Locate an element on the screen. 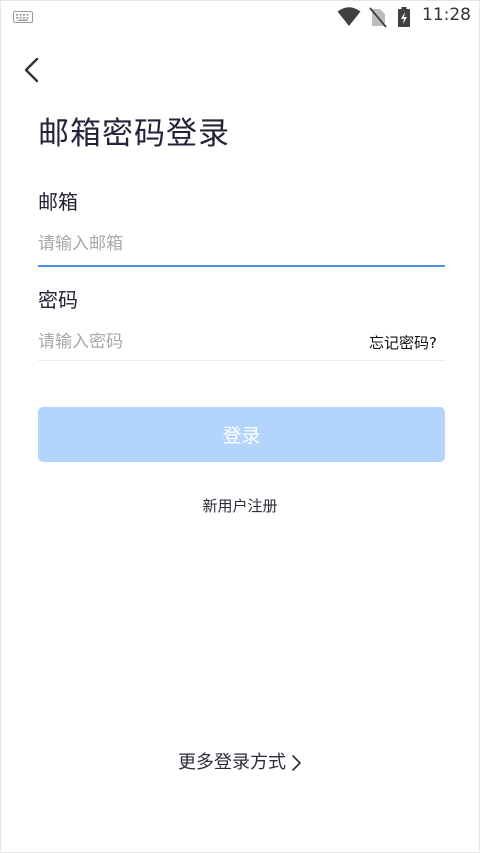  email-underline is located at coordinates (241, 266).